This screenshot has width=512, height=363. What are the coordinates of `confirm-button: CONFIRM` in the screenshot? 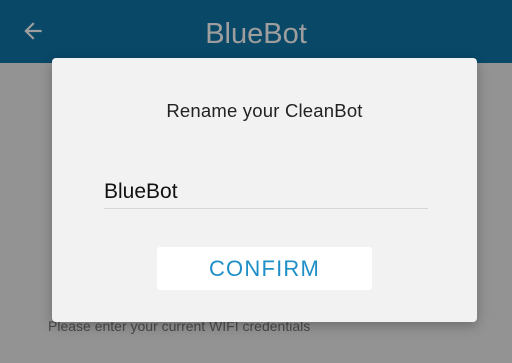 It's located at (264, 268).